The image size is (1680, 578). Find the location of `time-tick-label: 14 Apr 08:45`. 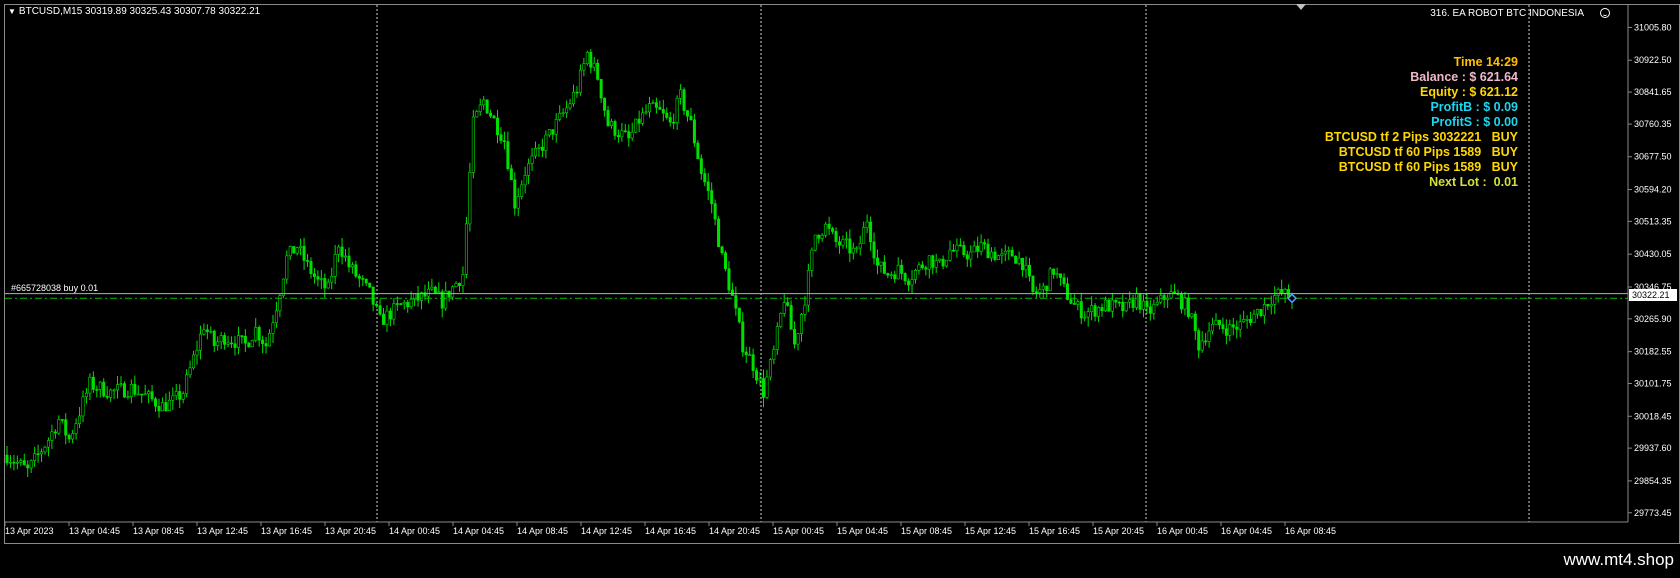

time-tick-label: 14 Apr 08:45 is located at coordinates (542, 531).